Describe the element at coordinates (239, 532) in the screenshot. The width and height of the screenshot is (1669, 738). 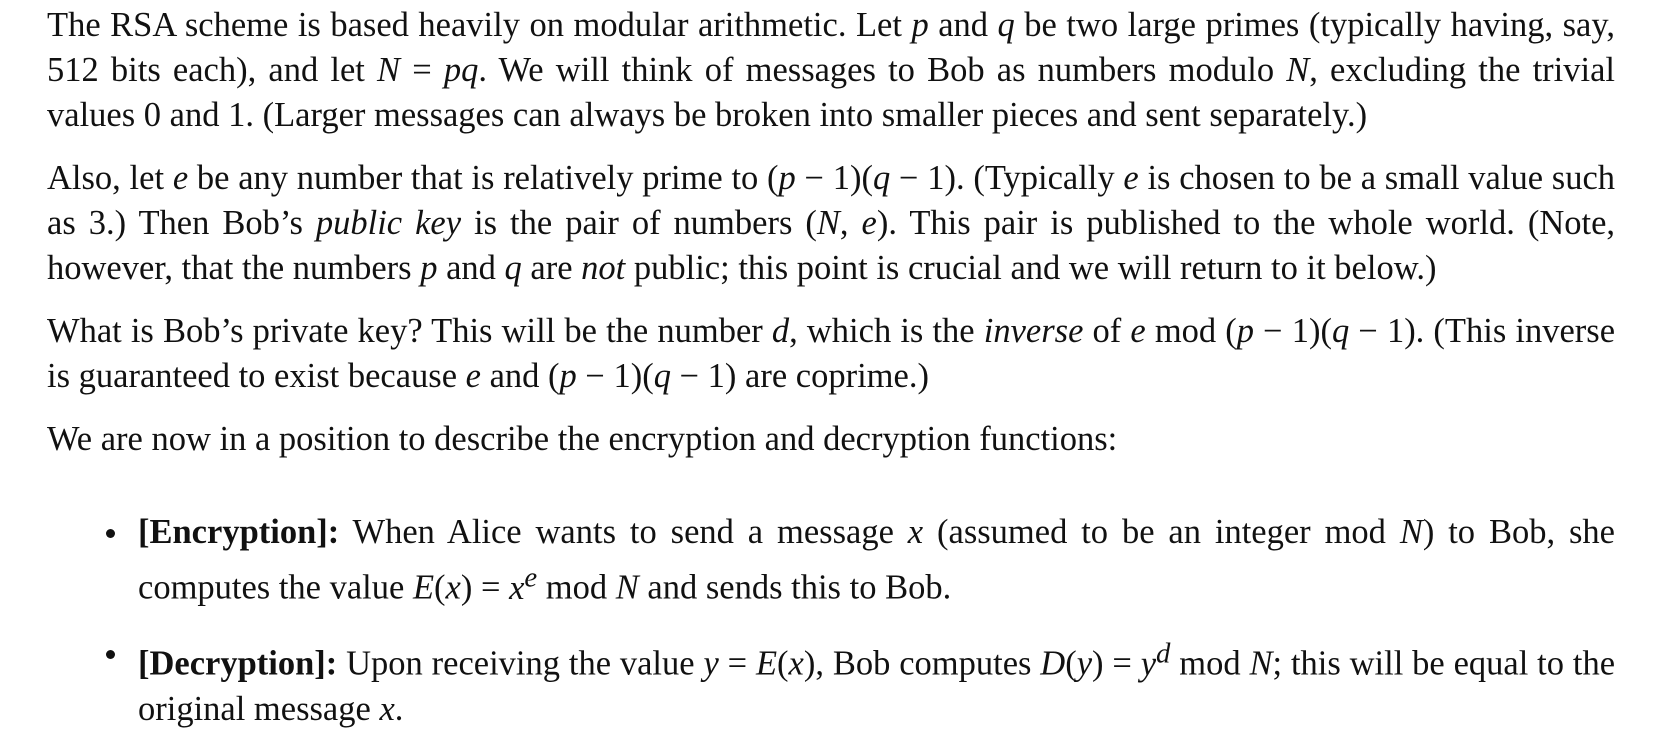
I see `bullet-label-encryption: [Encryption]:` at that location.